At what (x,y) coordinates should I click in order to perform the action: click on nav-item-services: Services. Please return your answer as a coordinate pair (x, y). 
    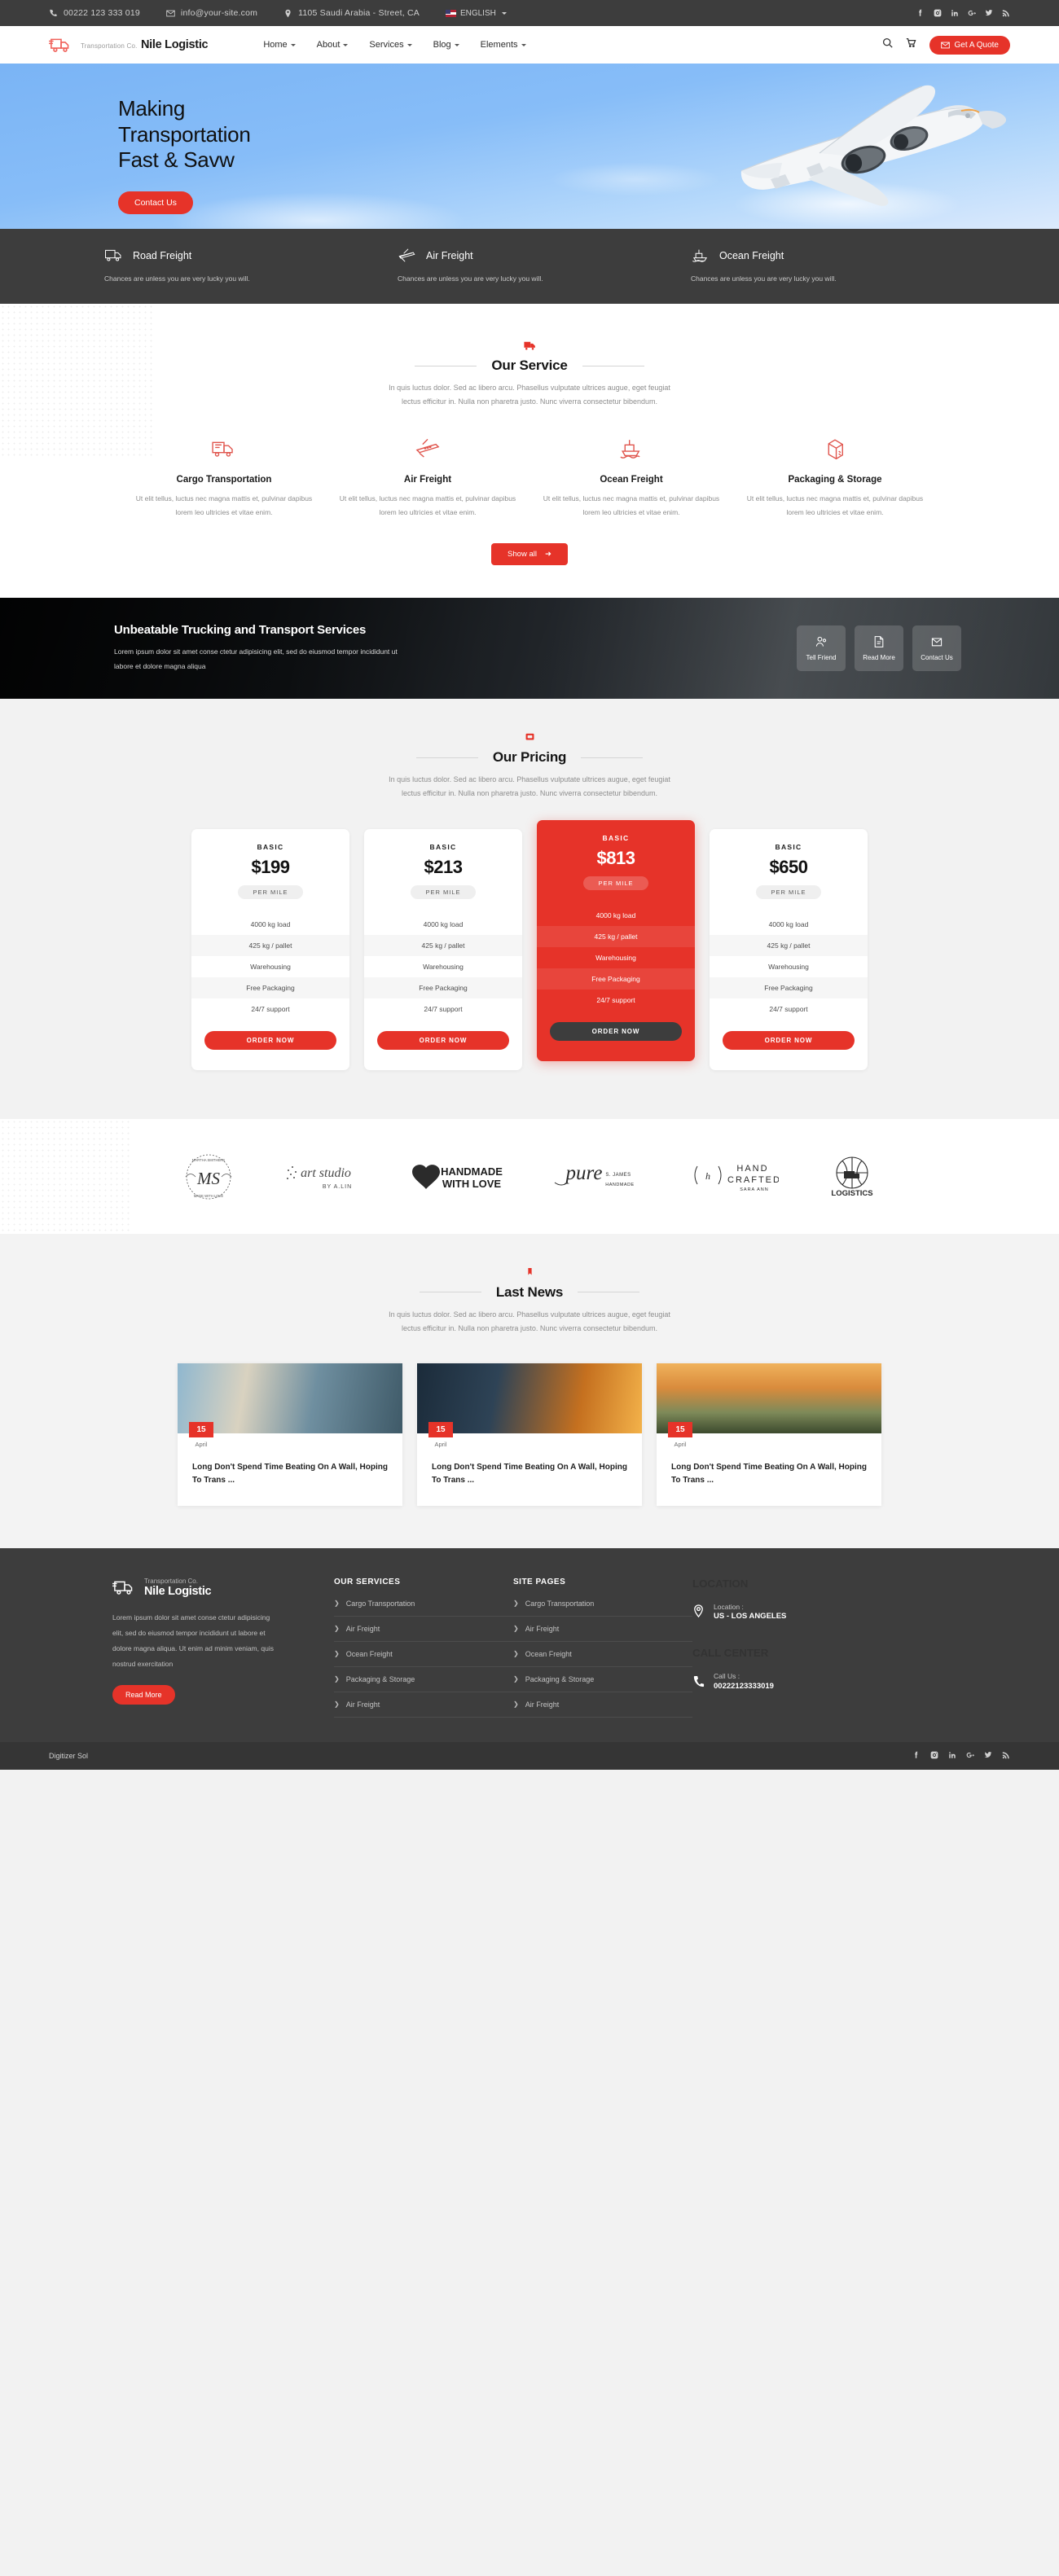
    Looking at the image, I should click on (390, 45).